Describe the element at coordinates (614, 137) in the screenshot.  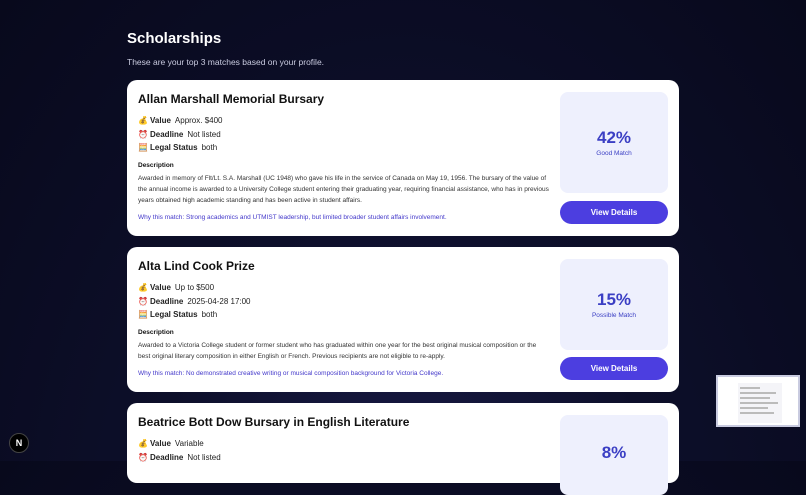
I see `match-score: 42%` at that location.